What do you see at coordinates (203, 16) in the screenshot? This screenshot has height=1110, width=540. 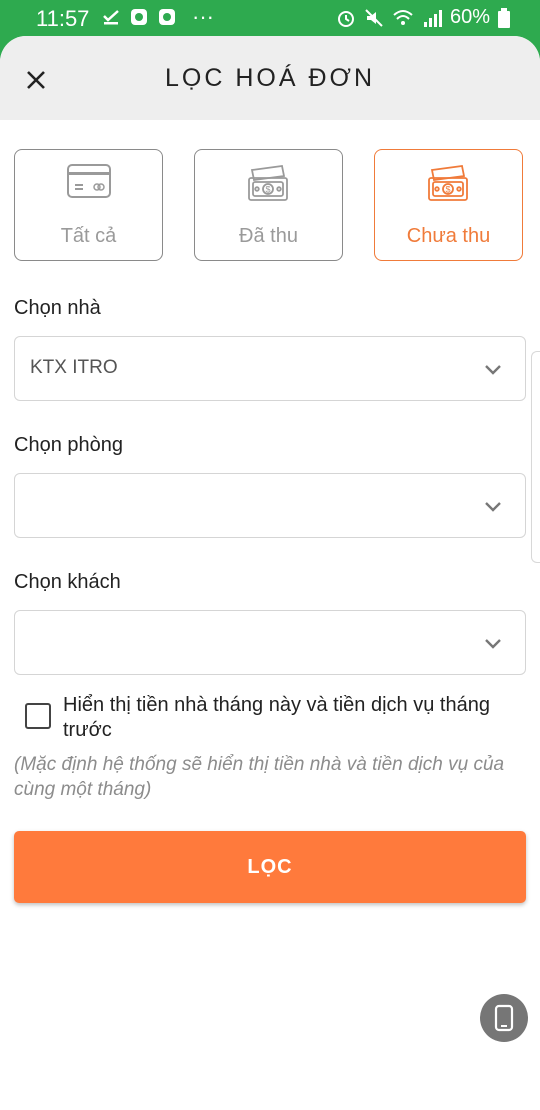 I see `more-notifications-icon: ···` at bounding box center [203, 16].